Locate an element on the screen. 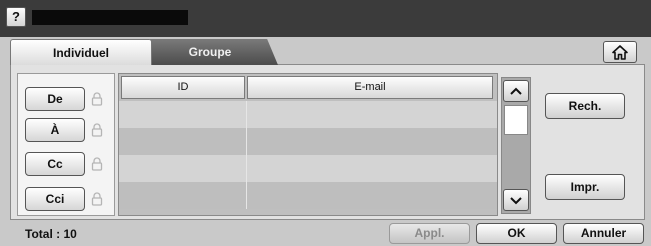 The width and height of the screenshot is (651, 246). window-title is located at coordinates (110, 17).